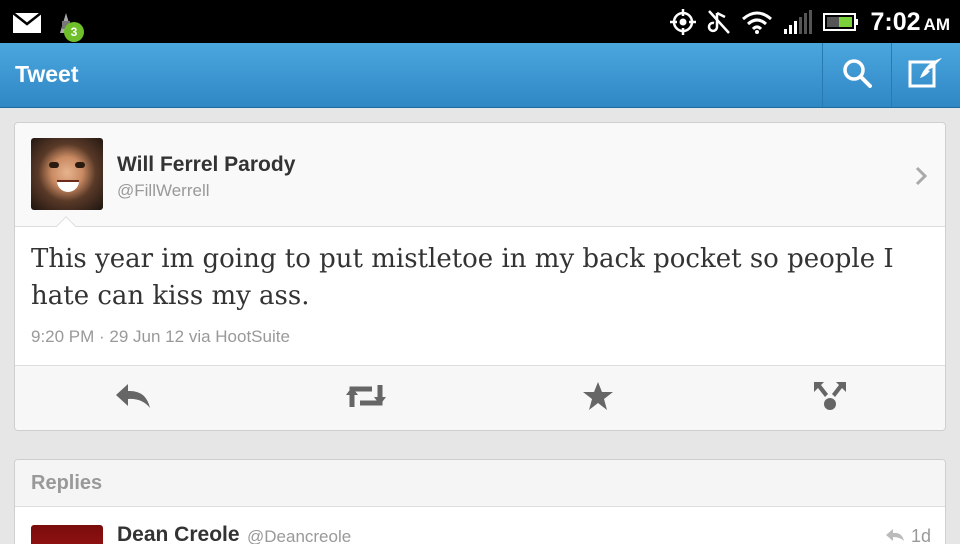 The width and height of the screenshot is (960, 544). What do you see at coordinates (206, 164) in the screenshot?
I see `author-name: Will Ferrel Parody` at bounding box center [206, 164].